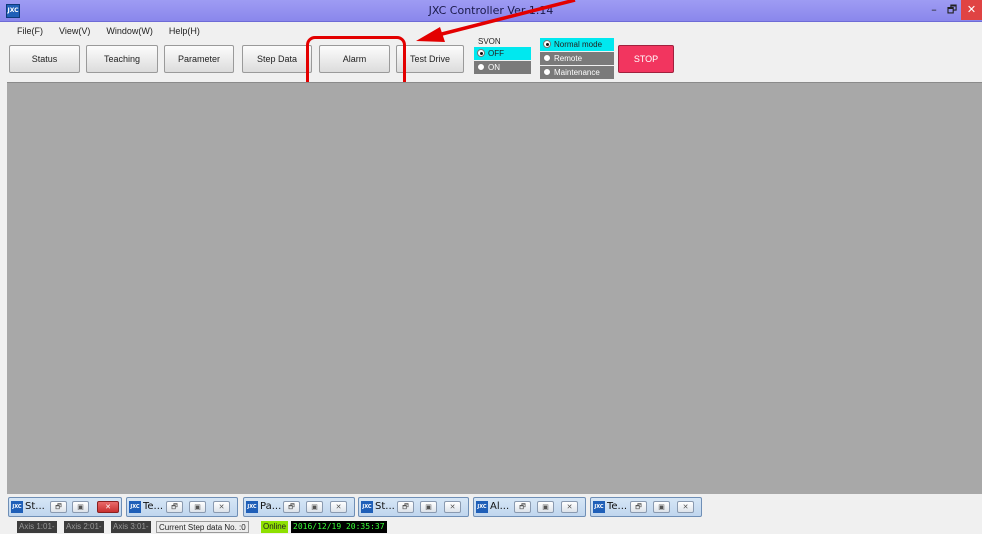 The width and height of the screenshot is (982, 534). I want to click on minimized-window-parameter: JXC Pa... 🗗 ▣ ✕, so click(299, 507).